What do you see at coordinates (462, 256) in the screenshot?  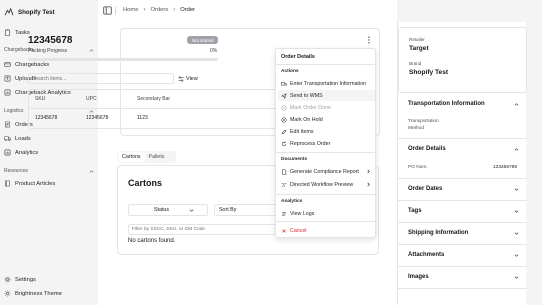 I see `section-attachments: Attachments` at bounding box center [462, 256].